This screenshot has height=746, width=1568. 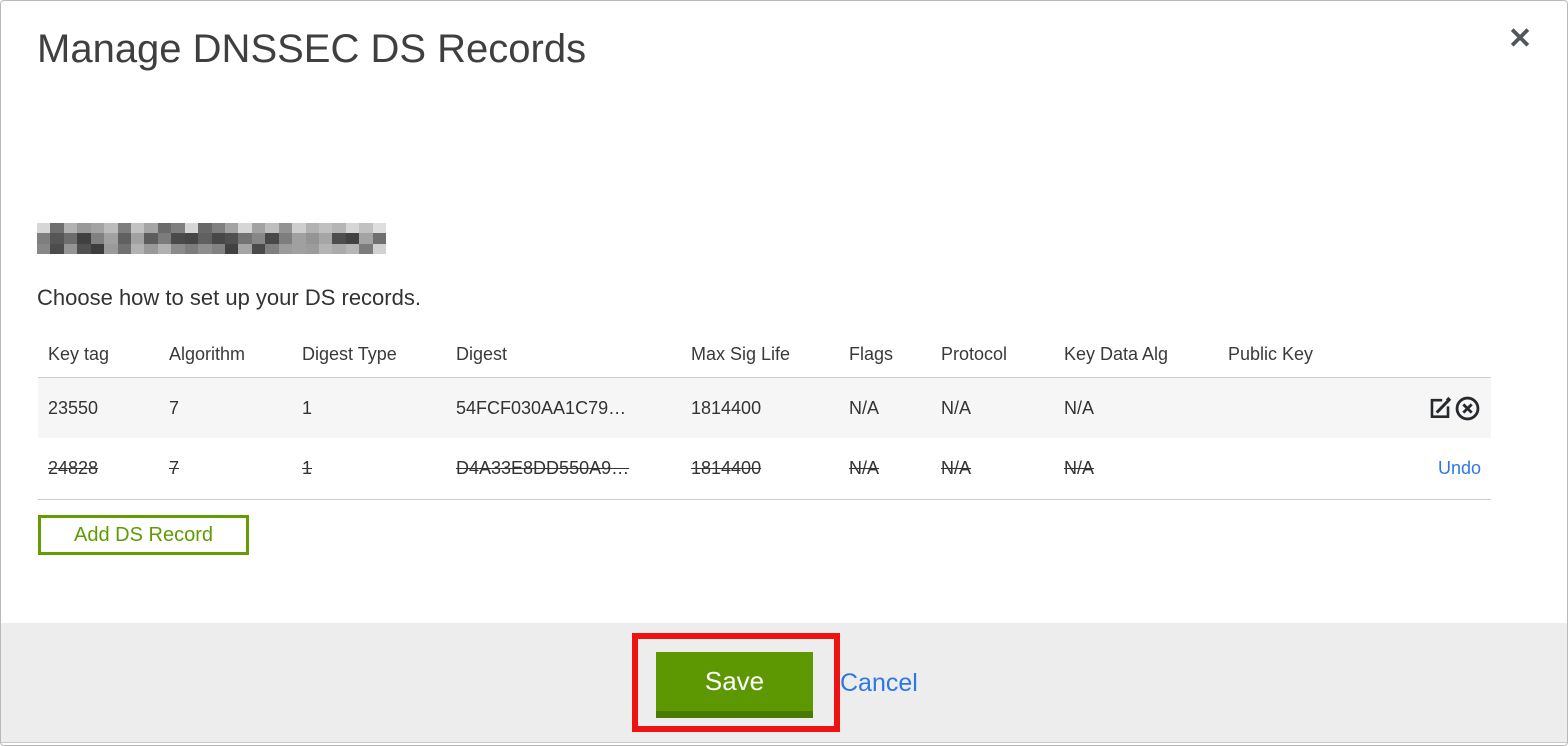 What do you see at coordinates (207, 353) in the screenshot?
I see `column-header-algorithm: Algorithm` at bounding box center [207, 353].